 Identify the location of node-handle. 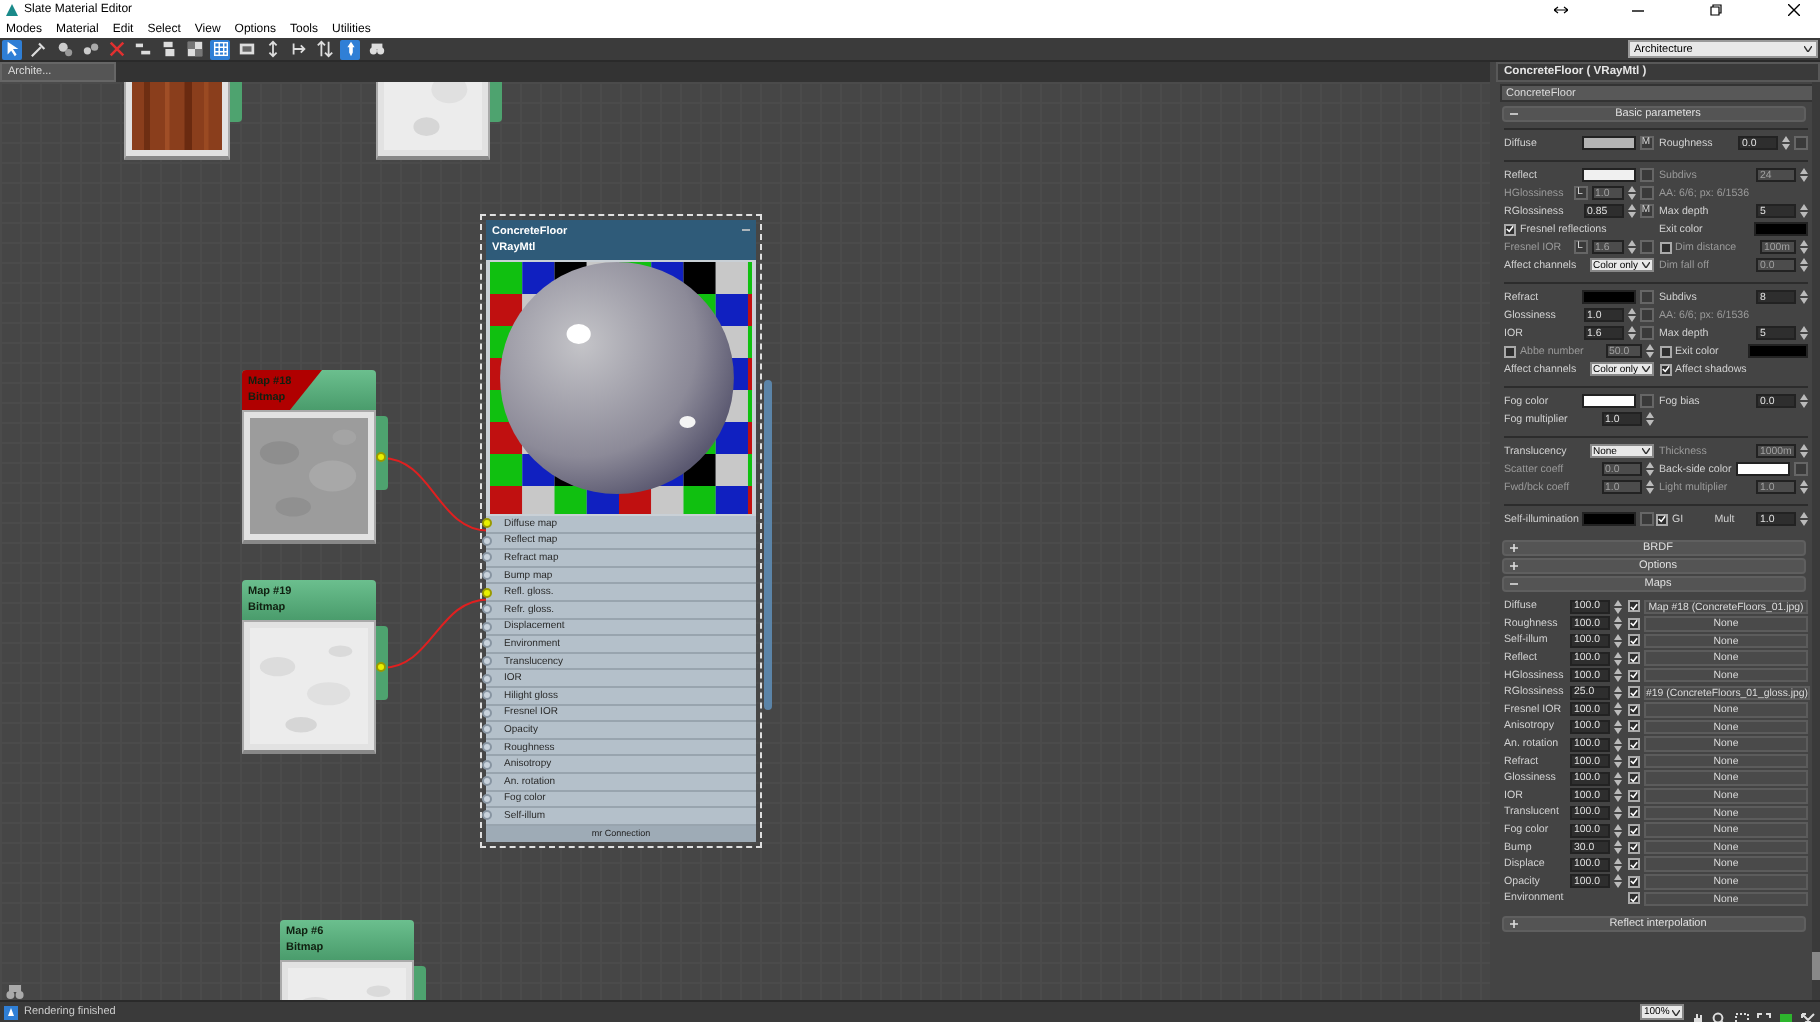
(768, 545).